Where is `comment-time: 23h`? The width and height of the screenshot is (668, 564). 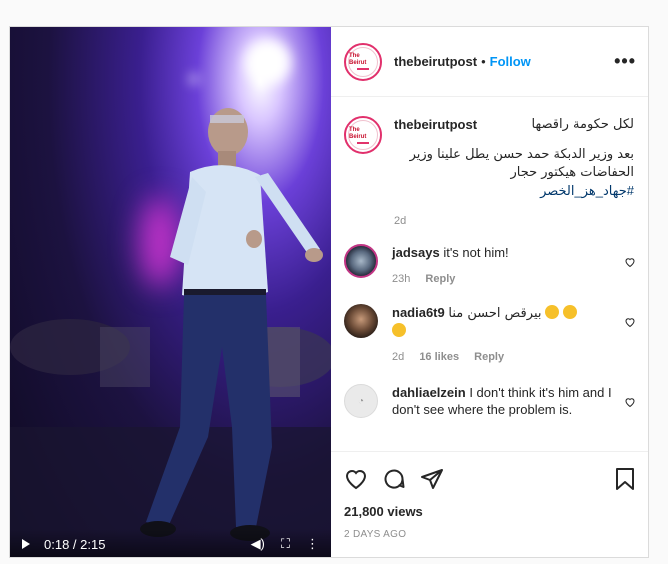 comment-time: 23h is located at coordinates (401, 279).